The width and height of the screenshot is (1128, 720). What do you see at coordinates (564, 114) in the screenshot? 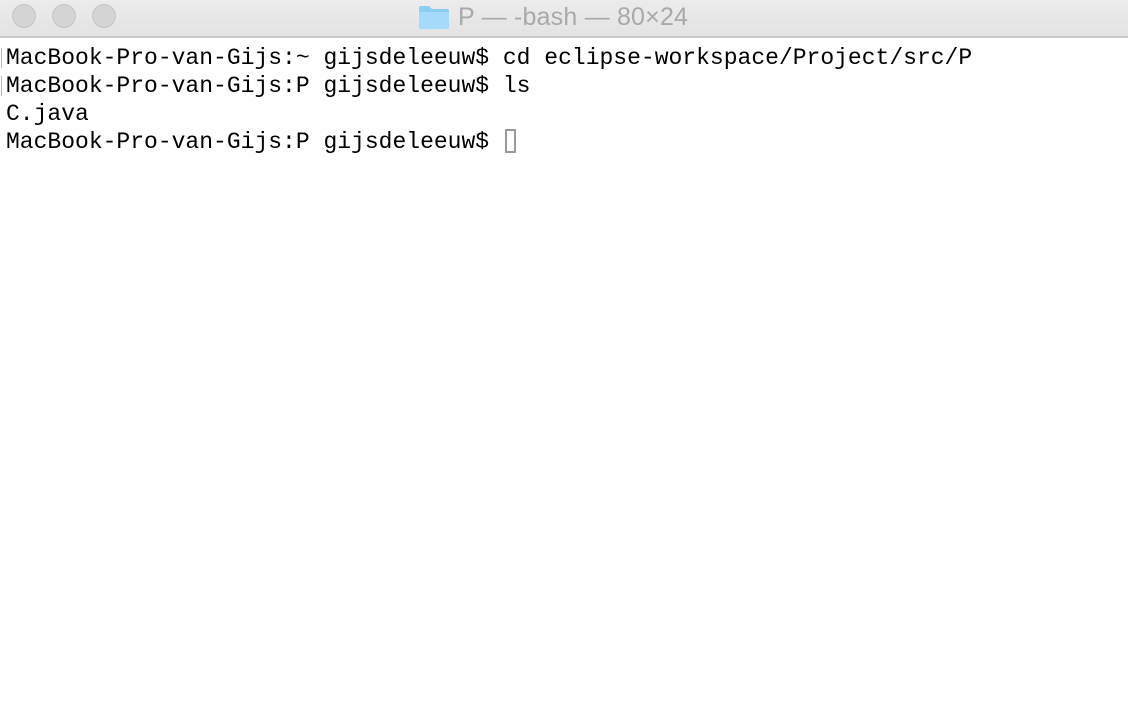
I see `terminal-line: C.java` at bounding box center [564, 114].